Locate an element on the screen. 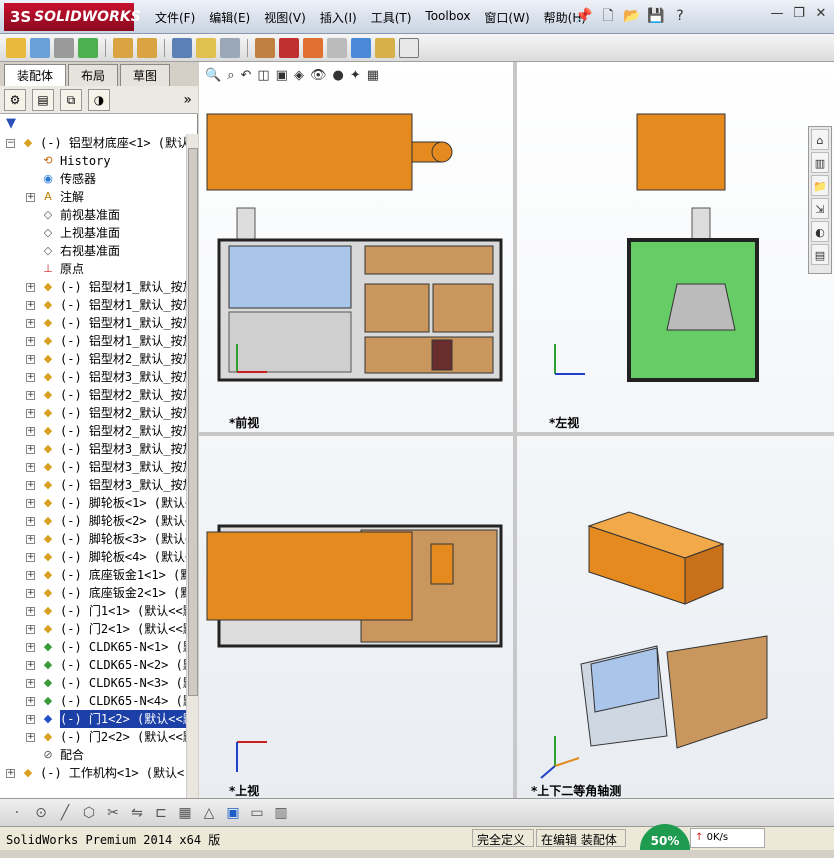 This screenshot has width=834, height=858. insert-component-icon is located at coordinates (16, 47).